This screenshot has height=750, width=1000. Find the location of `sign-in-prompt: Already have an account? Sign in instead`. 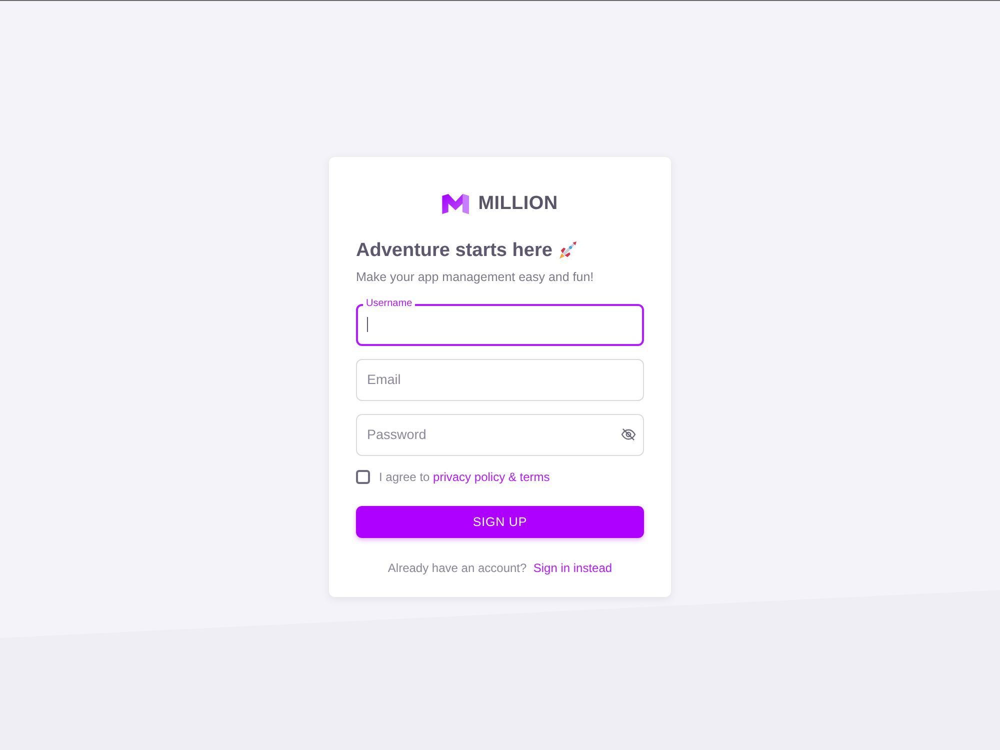

sign-in-prompt: Already have an account? Sign in instead is located at coordinates (500, 568).